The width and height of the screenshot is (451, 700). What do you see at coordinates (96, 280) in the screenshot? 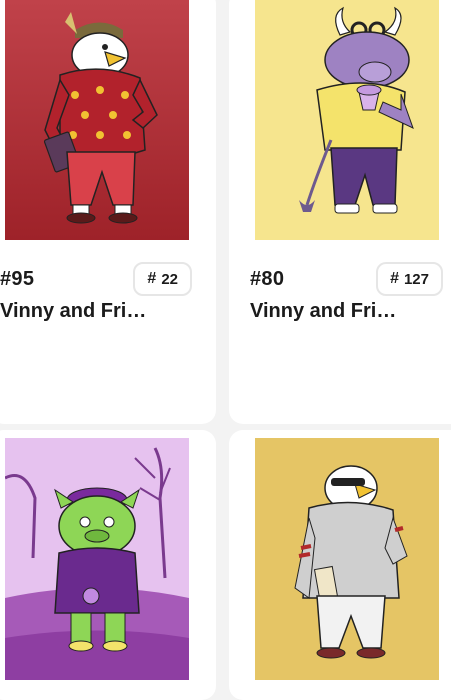
I see `card-meta: #95 # 22` at bounding box center [96, 280].